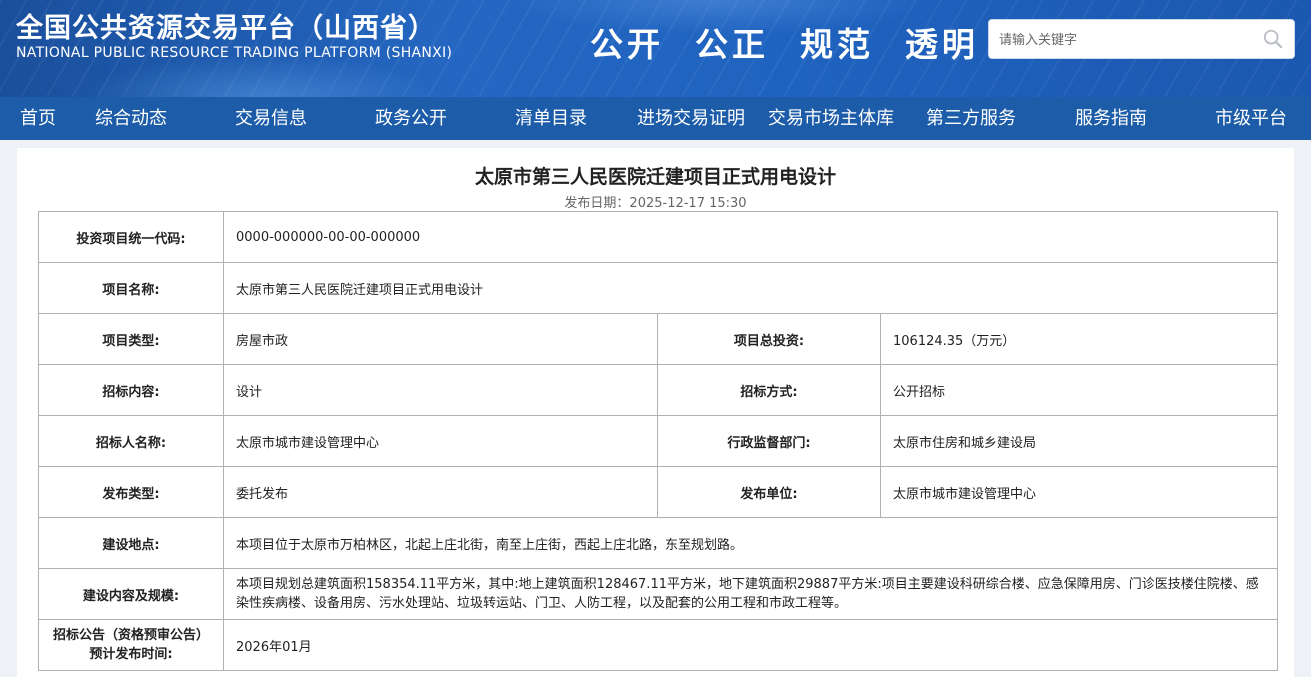 The height and width of the screenshot is (677, 1311). I want to click on notice-time-label-line2: 预计发布时间:, so click(131, 654).